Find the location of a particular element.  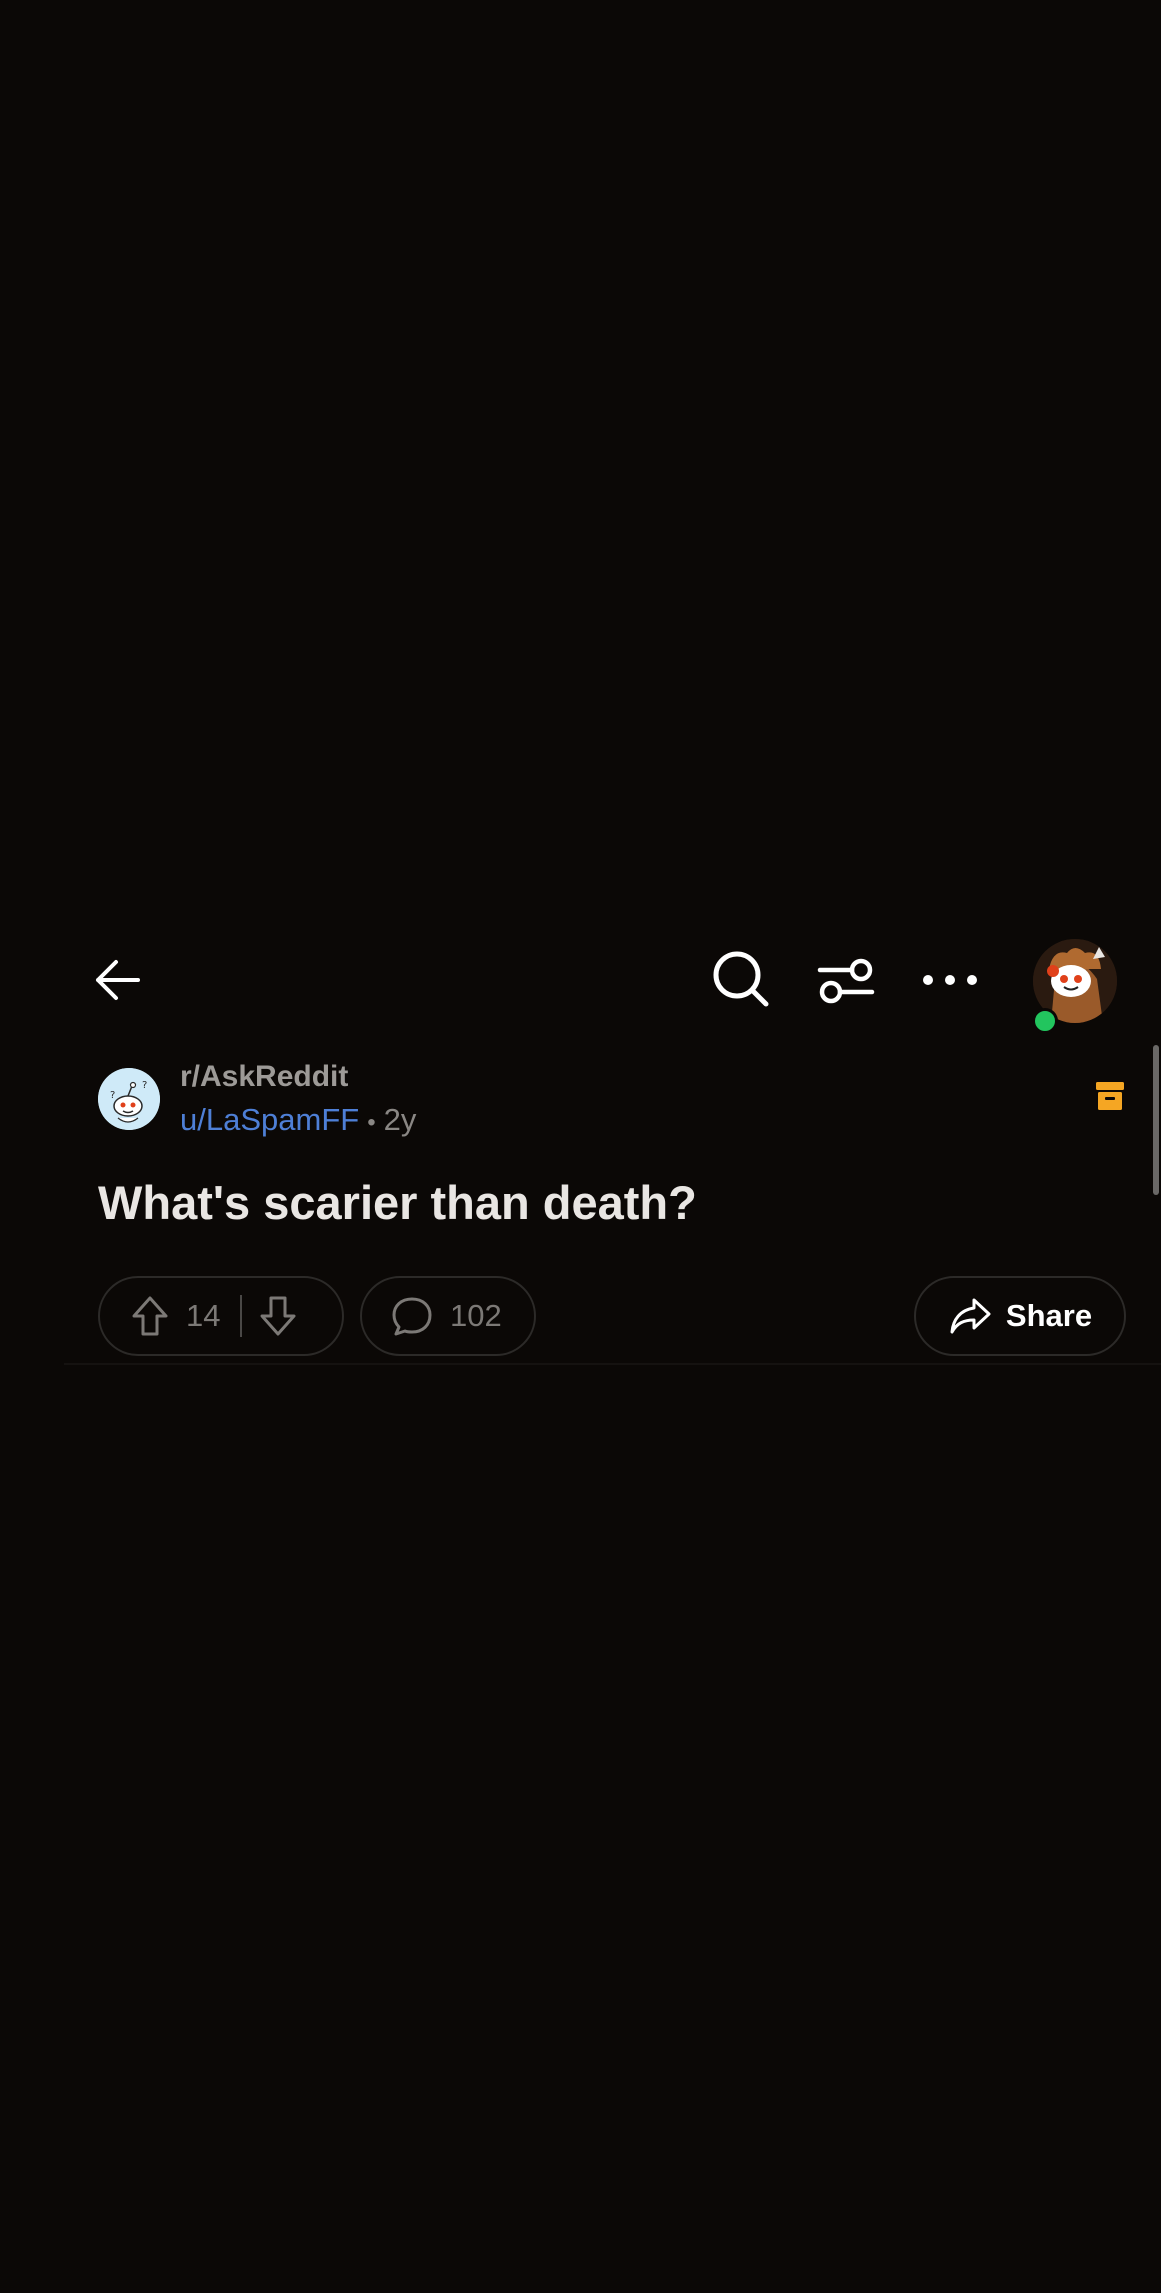

more-options-button is located at coordinates (950, 980).